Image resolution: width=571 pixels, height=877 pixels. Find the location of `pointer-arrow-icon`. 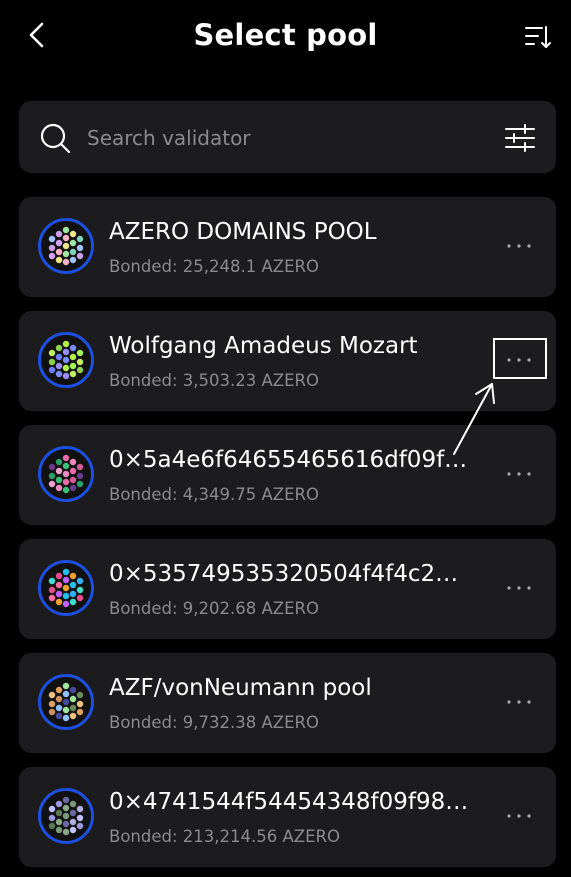

pointer-arrow-icon is located at coordinates (474, 419).